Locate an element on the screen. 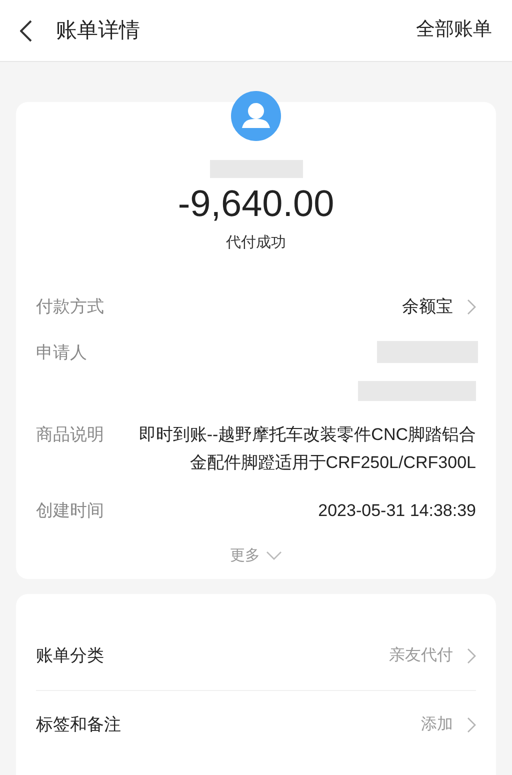  all-bills-link: 全部账单 is located at coordinates (454, 30).